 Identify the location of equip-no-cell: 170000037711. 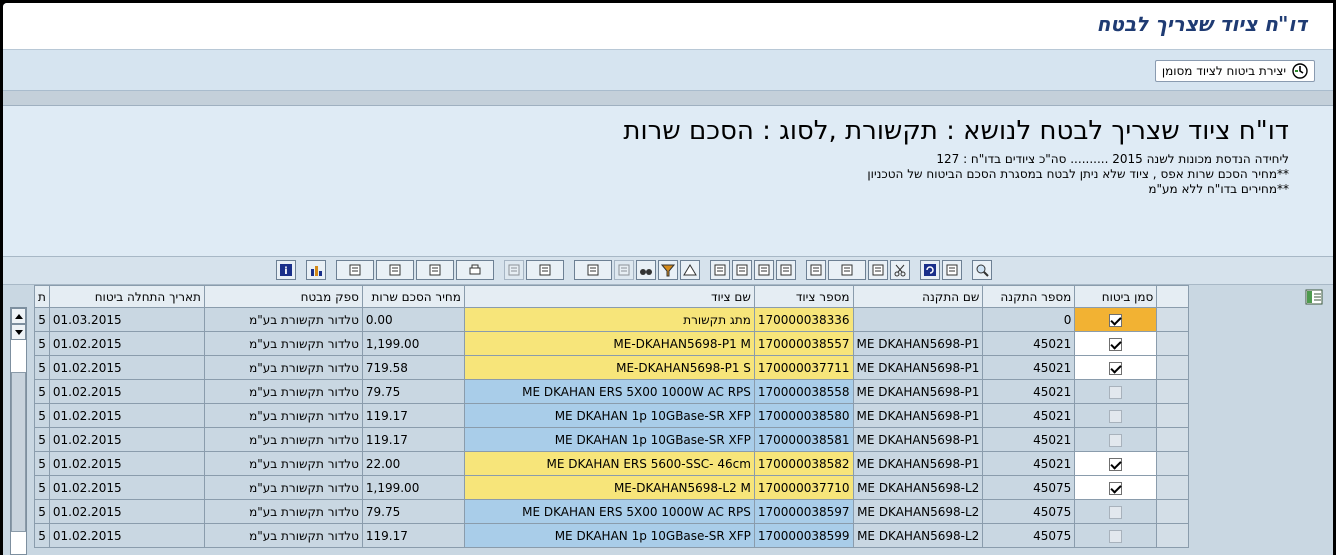
(803, 367).